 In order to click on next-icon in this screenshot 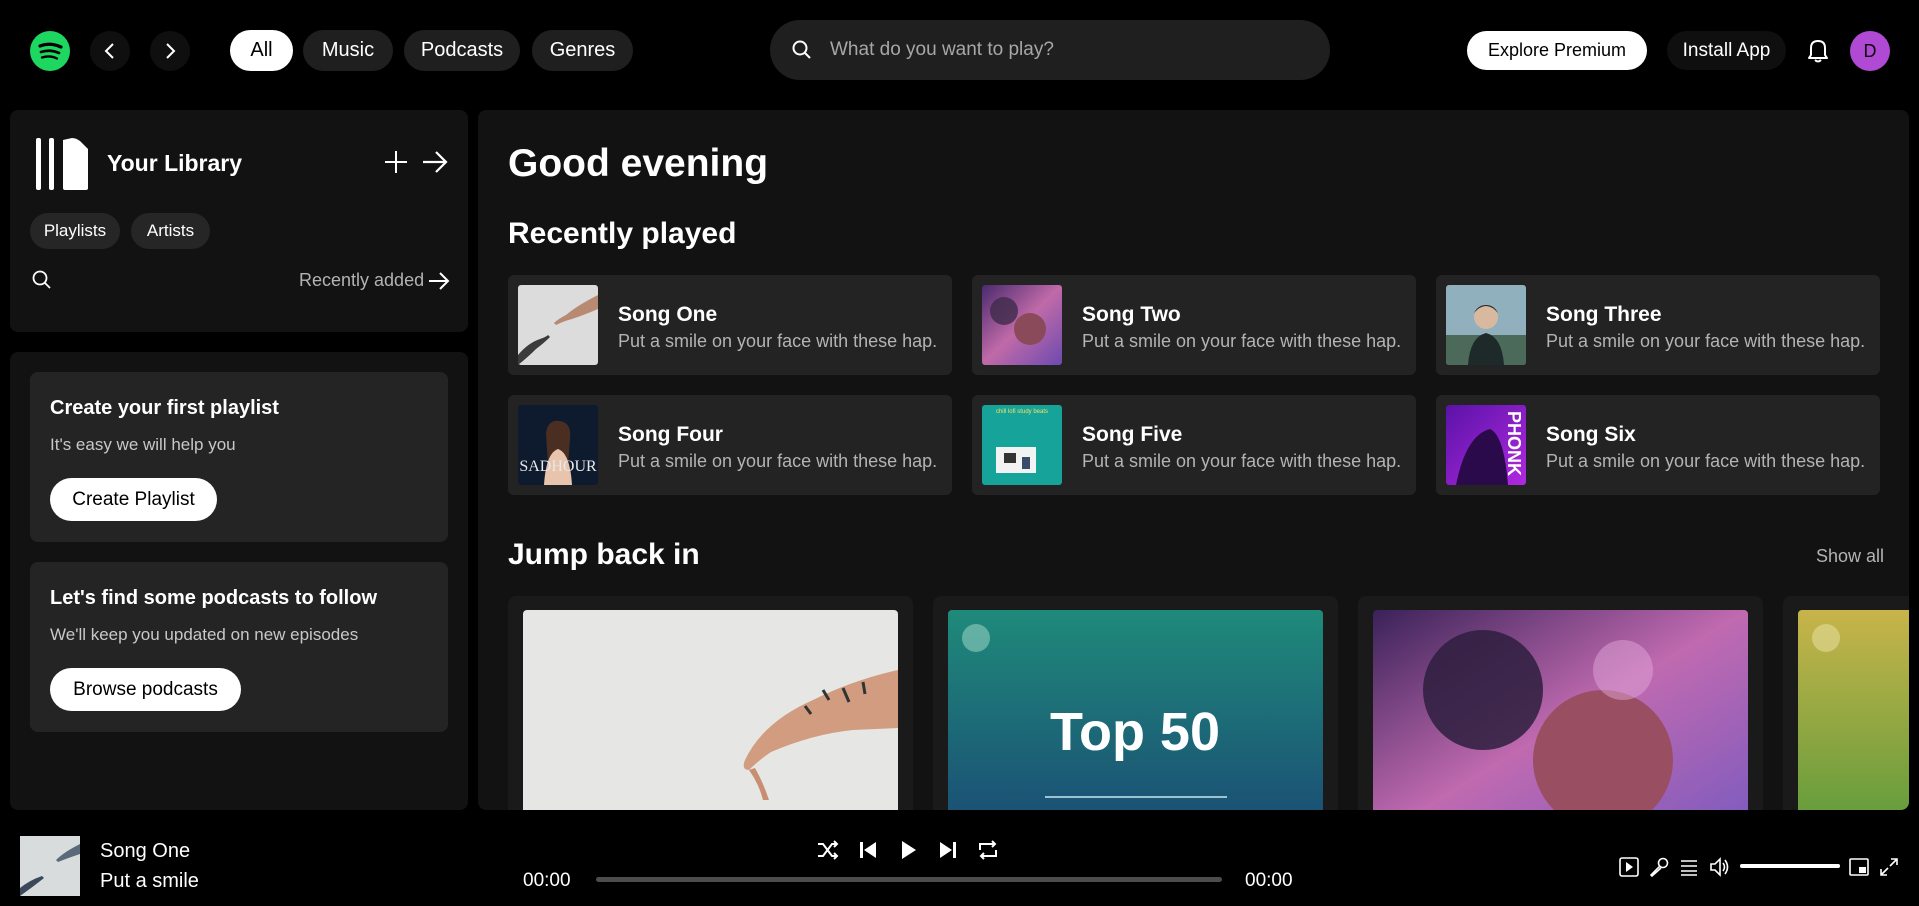, I will do `click(948, 850)`.